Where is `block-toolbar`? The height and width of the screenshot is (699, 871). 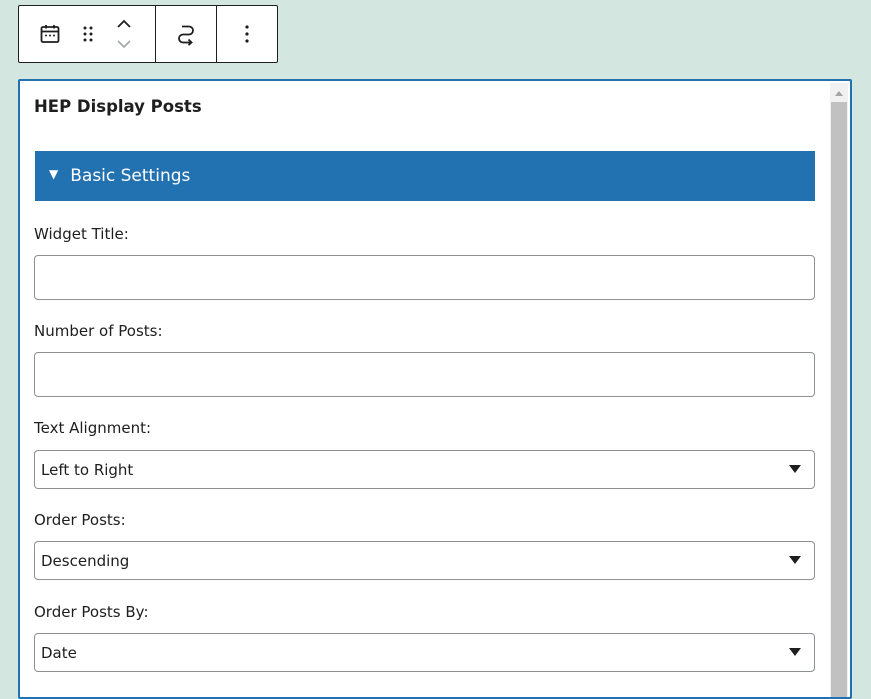
block-toolbar is located at coordinates (148, 34).